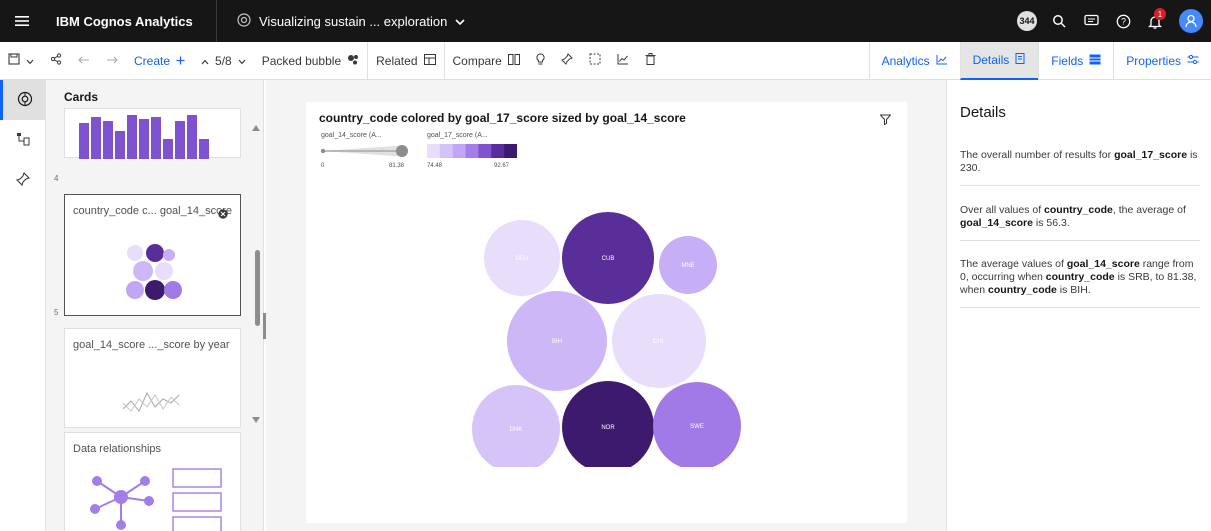  I want to click on share-icon, so click(56, 60).